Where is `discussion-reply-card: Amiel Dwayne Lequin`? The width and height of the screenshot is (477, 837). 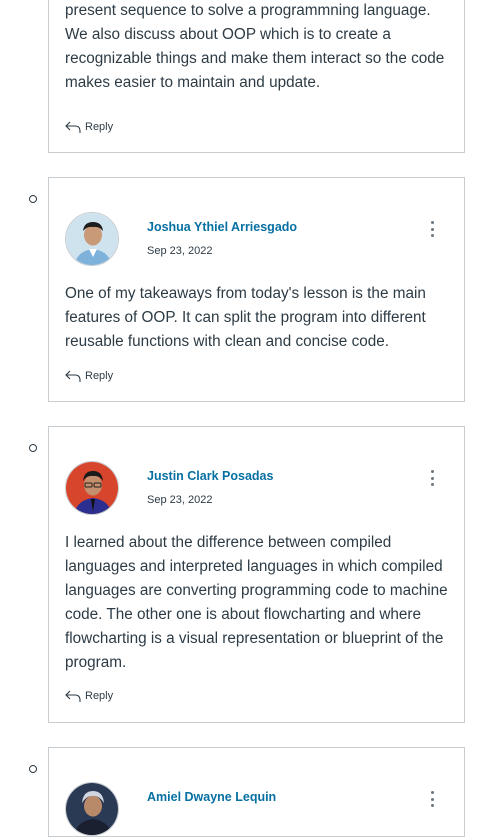 discussion-reply-card: Amiel Dwayne Lequin is located at coordinates (256, 792).